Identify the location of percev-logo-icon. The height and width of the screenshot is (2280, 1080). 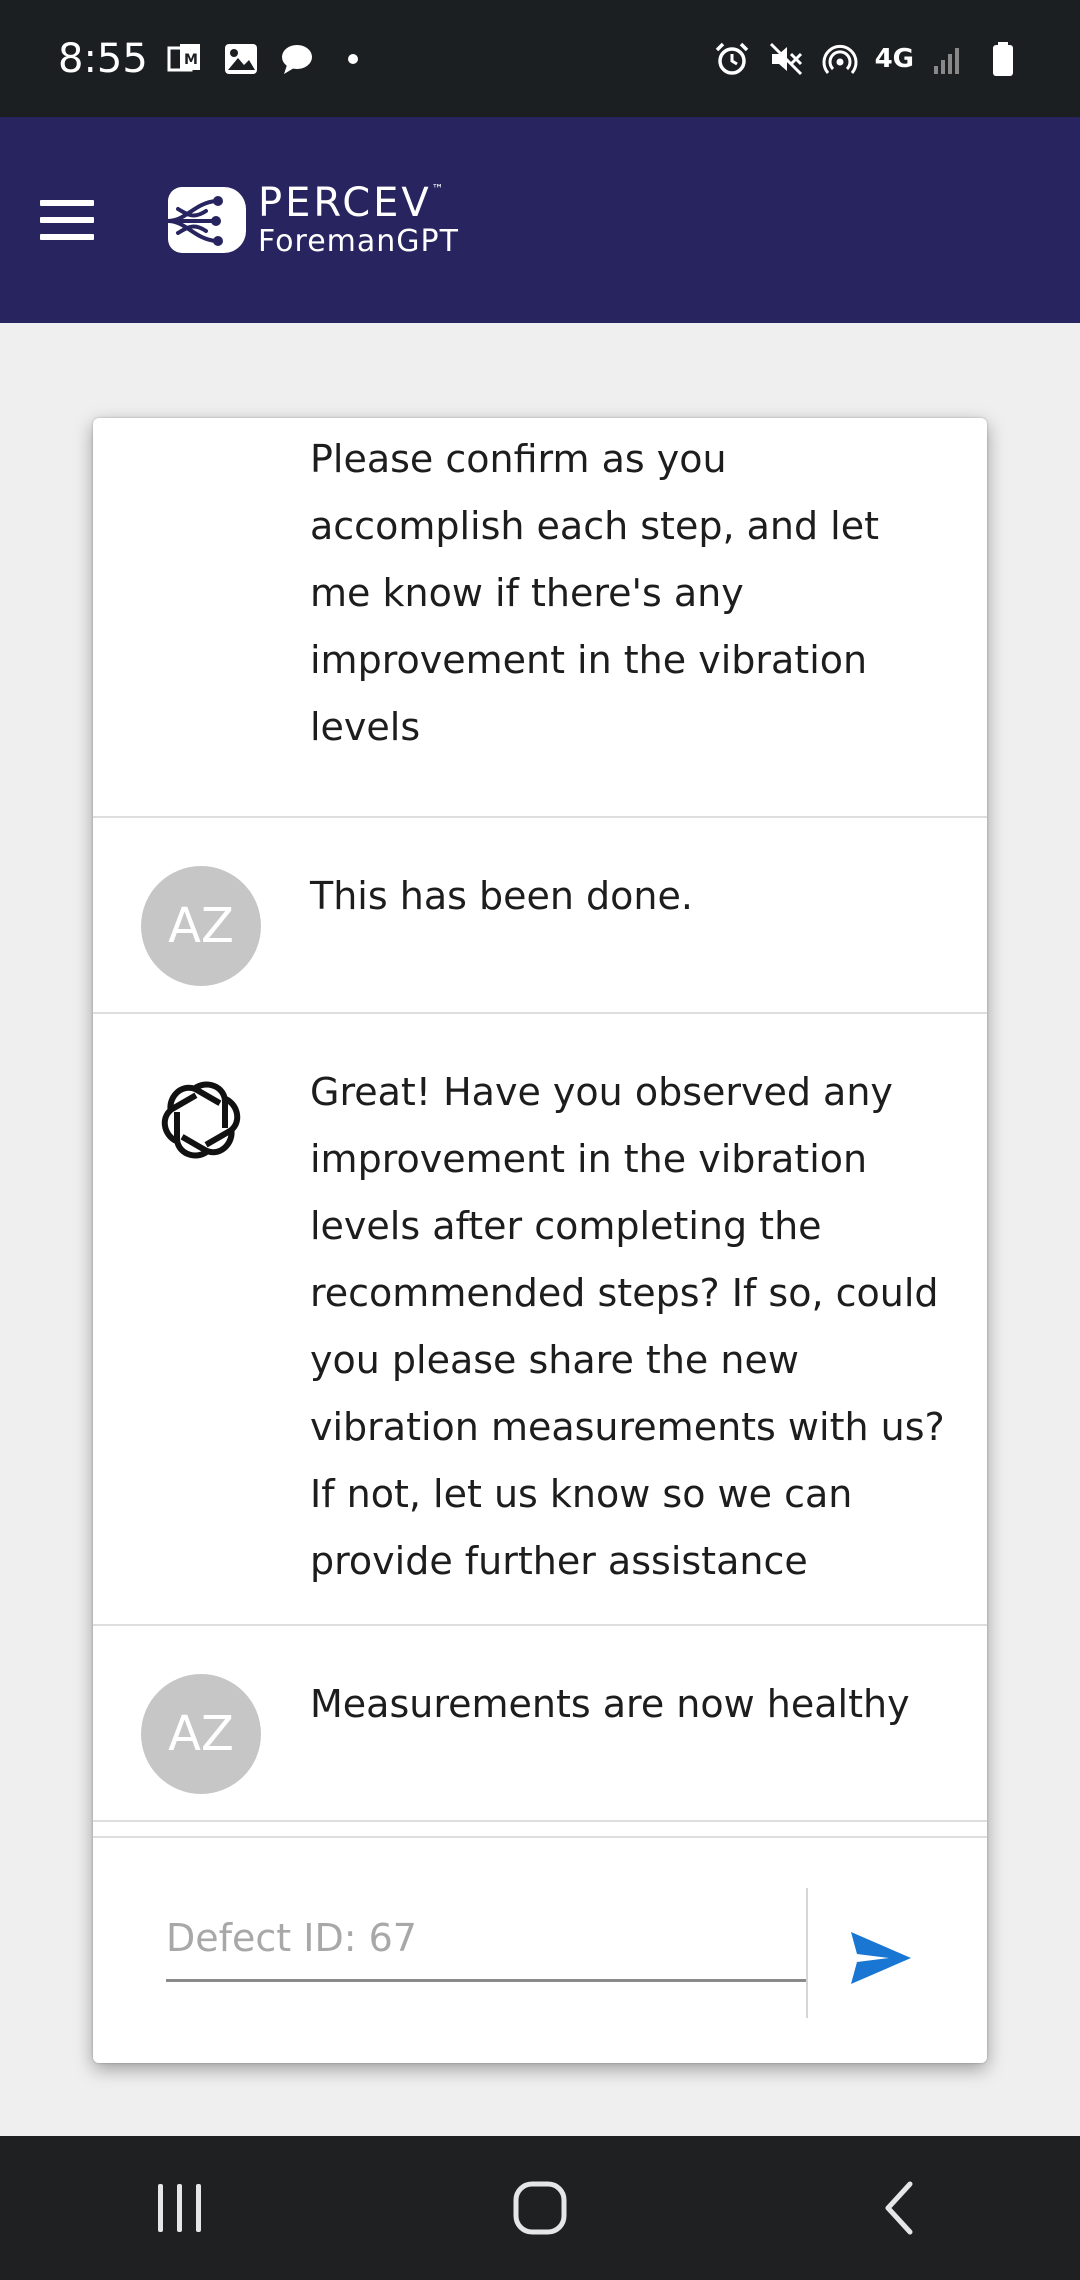
(206, 220).